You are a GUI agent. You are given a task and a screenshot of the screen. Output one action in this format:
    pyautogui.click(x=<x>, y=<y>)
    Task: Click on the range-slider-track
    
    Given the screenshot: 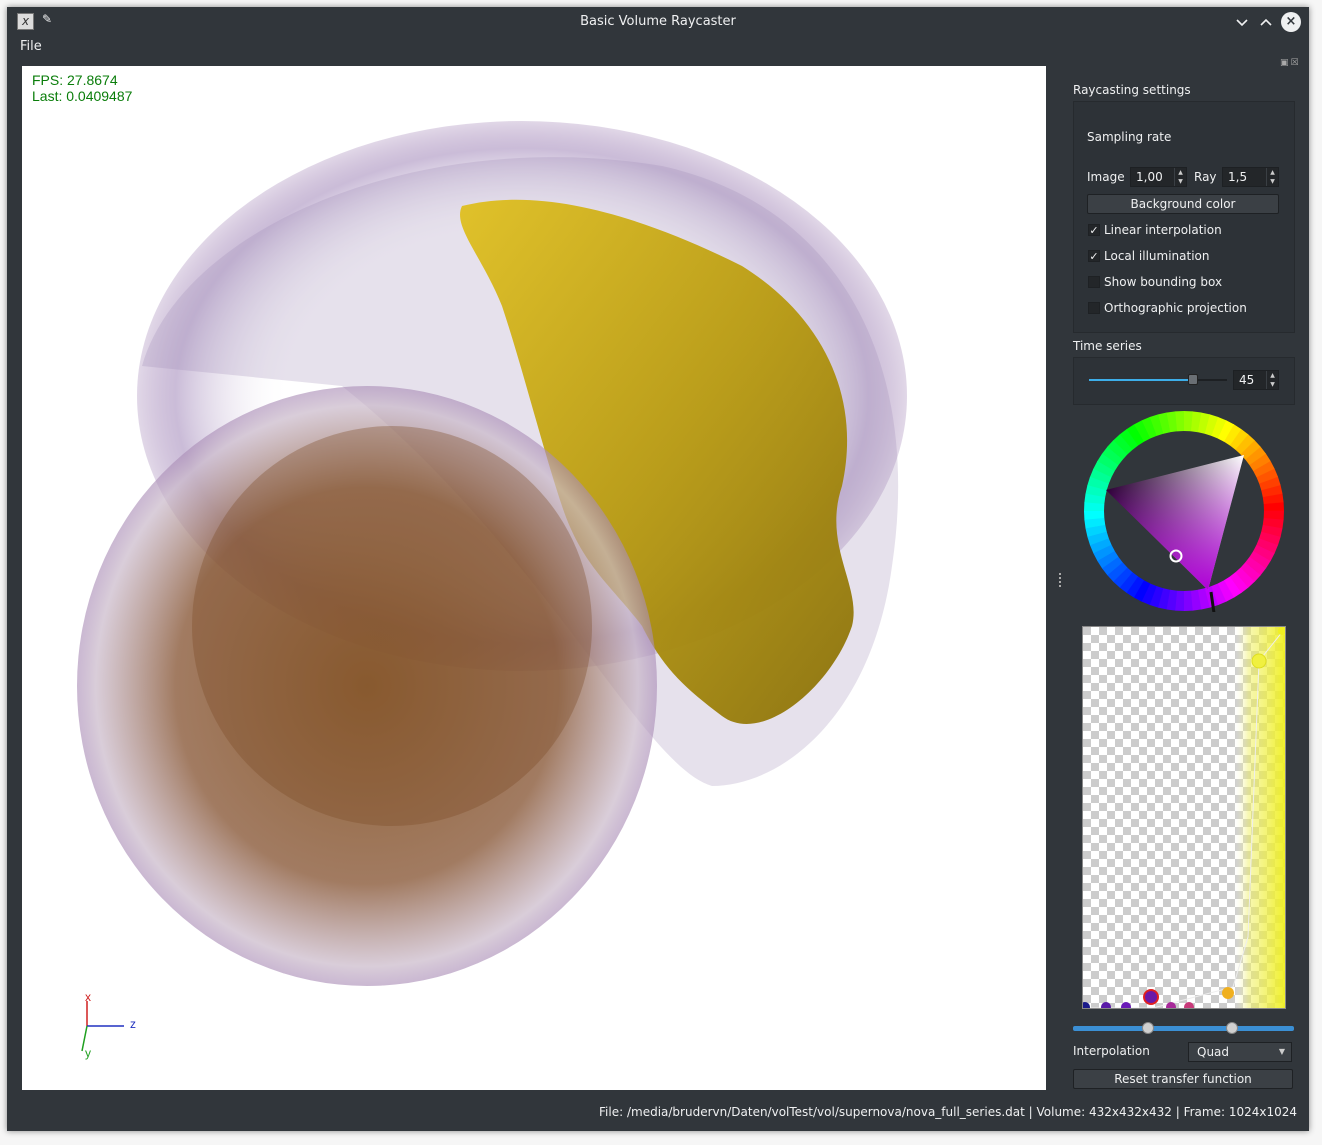 What is the action you would take?
    pyautogui.click(x=1183, y=1028)
    